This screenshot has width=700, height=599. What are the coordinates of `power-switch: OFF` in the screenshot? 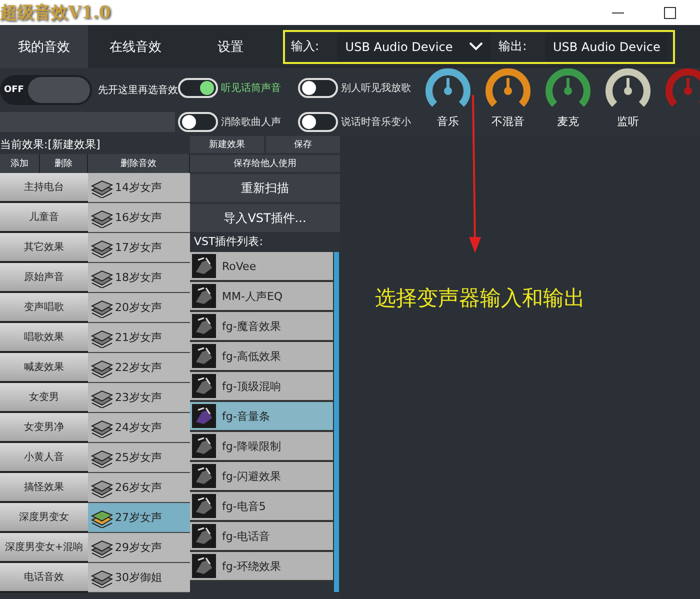 It's located at (46, 90).